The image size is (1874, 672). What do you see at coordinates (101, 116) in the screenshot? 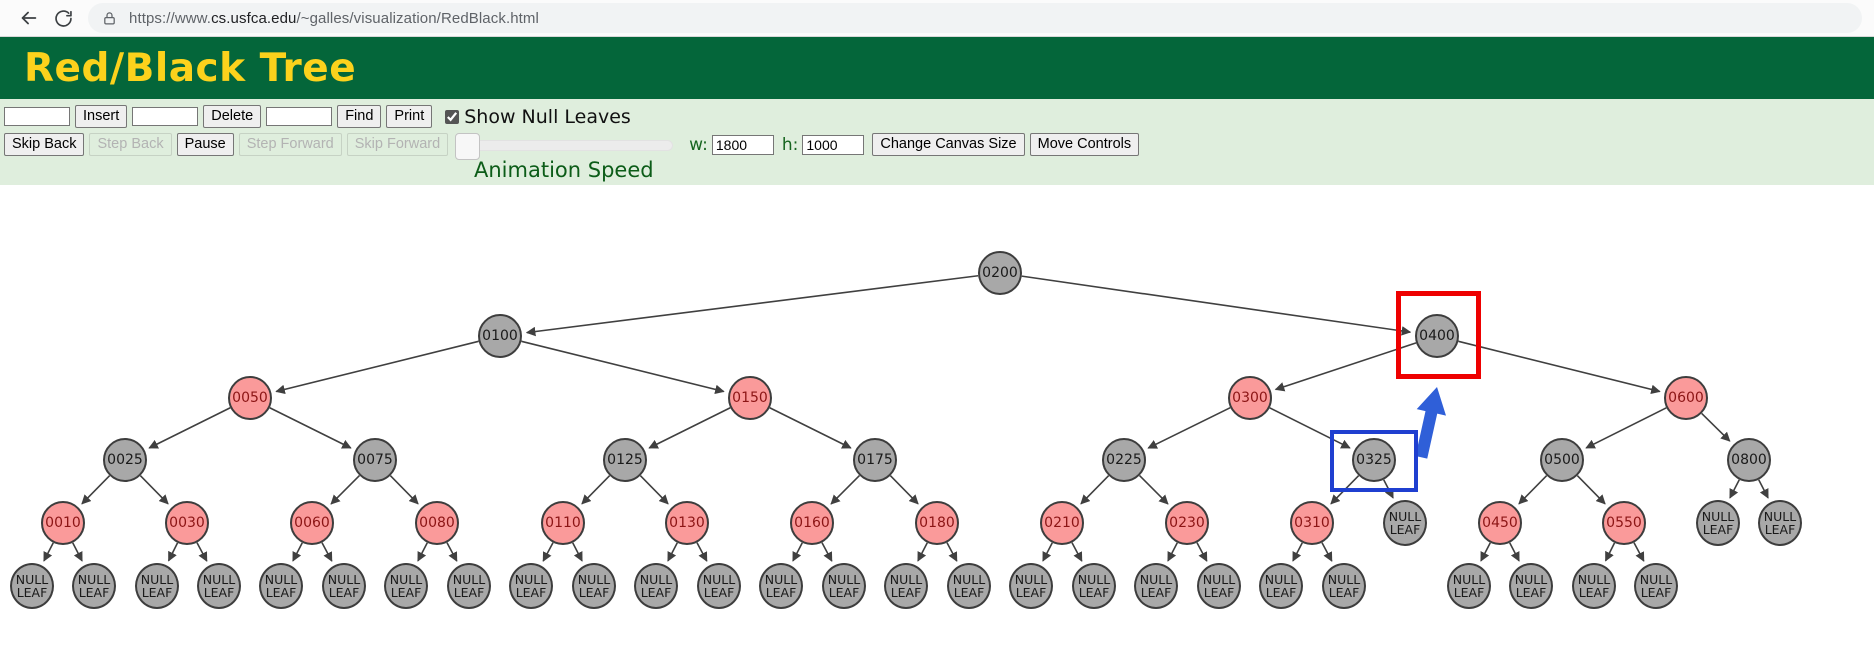
I see `insert-button: Insert` at bounding box center [101, 116].